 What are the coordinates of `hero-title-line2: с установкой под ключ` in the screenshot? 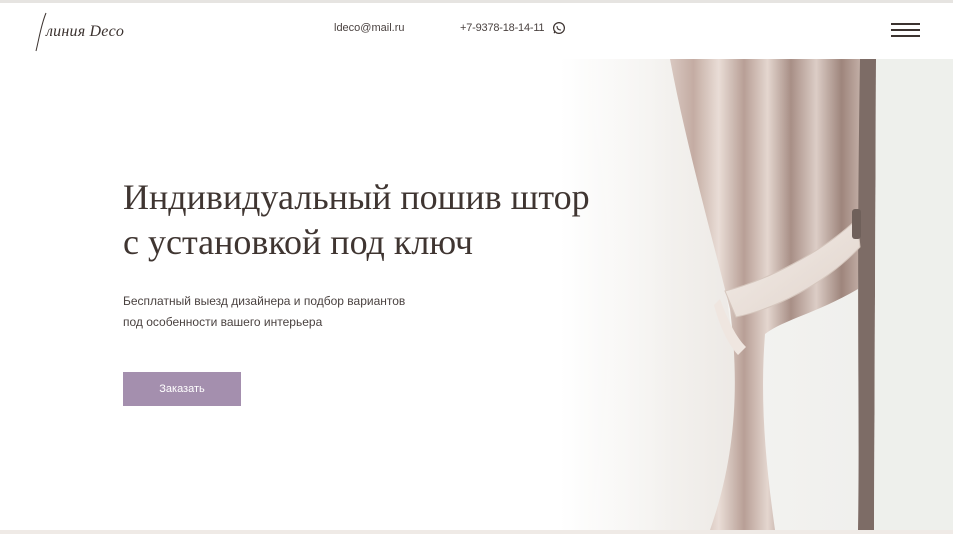 It's located at (298, 242).